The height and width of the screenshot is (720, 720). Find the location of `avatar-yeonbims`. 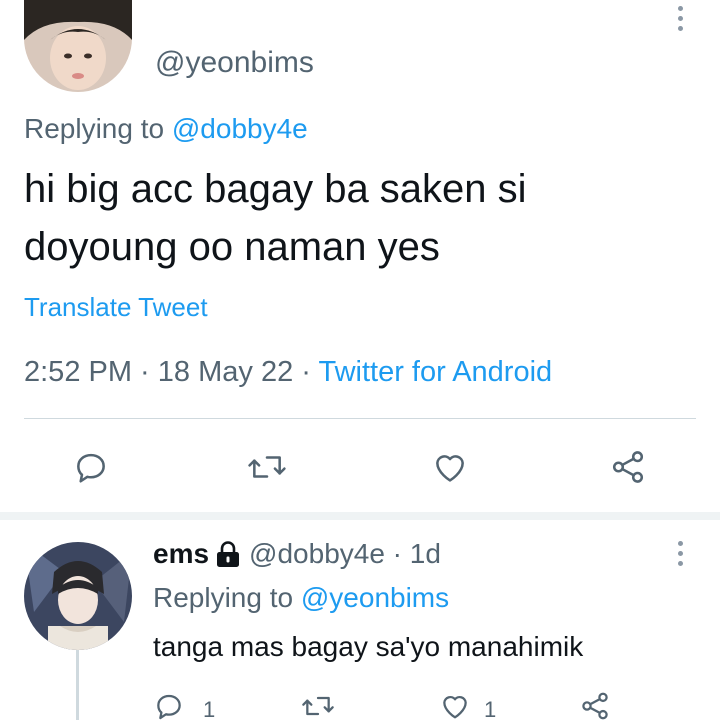

avatar-yeonbims is located at coordinates (78, 46).